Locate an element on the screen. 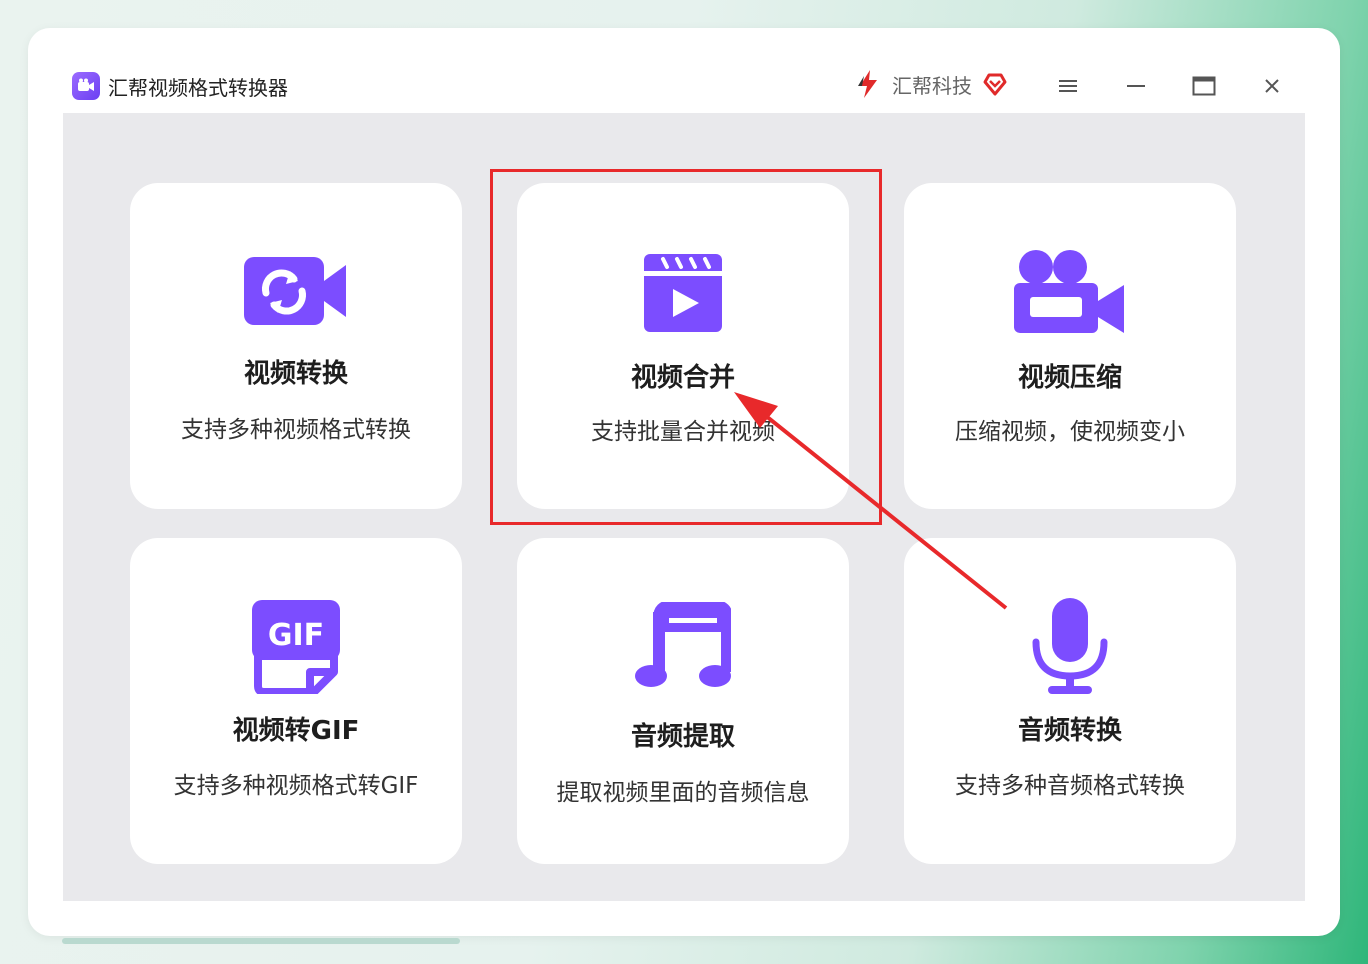 Image resolution: width=1368 pixels, height=964 pixels. minimize-button is located at coordinates (1136, 86).